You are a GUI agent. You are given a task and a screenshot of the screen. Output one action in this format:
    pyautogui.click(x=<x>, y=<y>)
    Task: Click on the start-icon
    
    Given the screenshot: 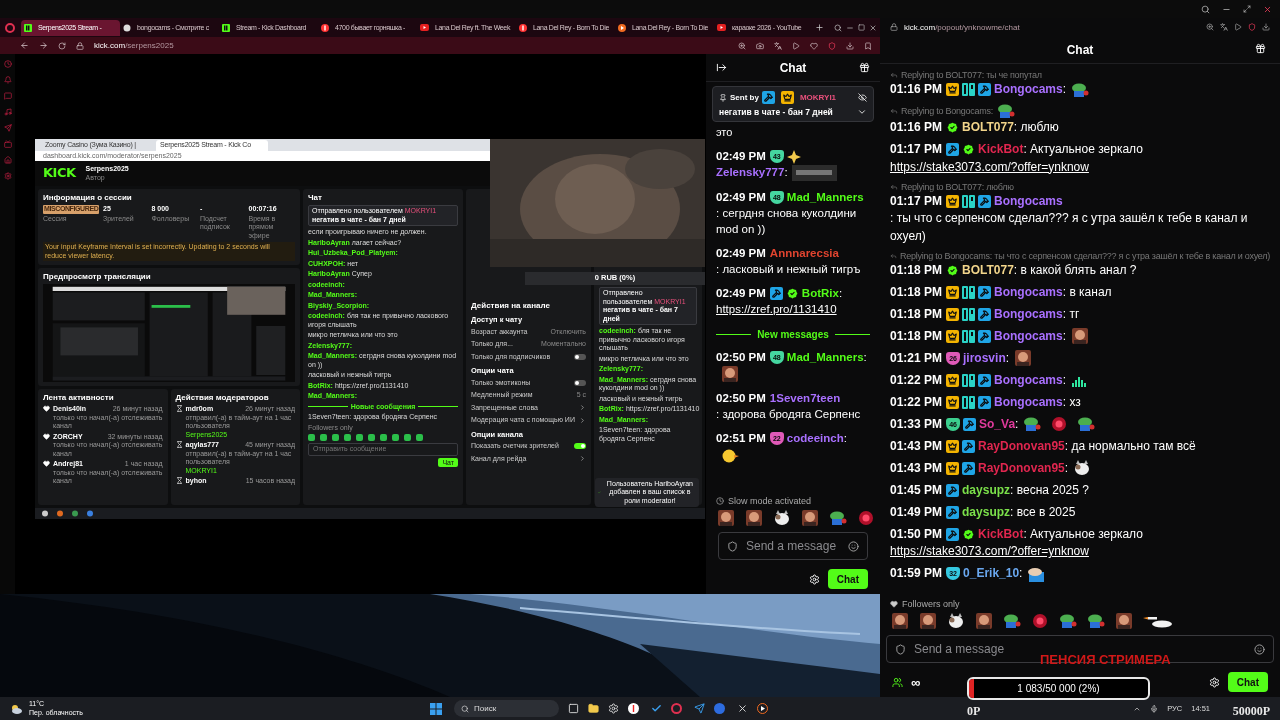 What is the action you would take?
    pyautogui.click(x=436, y=708)
    